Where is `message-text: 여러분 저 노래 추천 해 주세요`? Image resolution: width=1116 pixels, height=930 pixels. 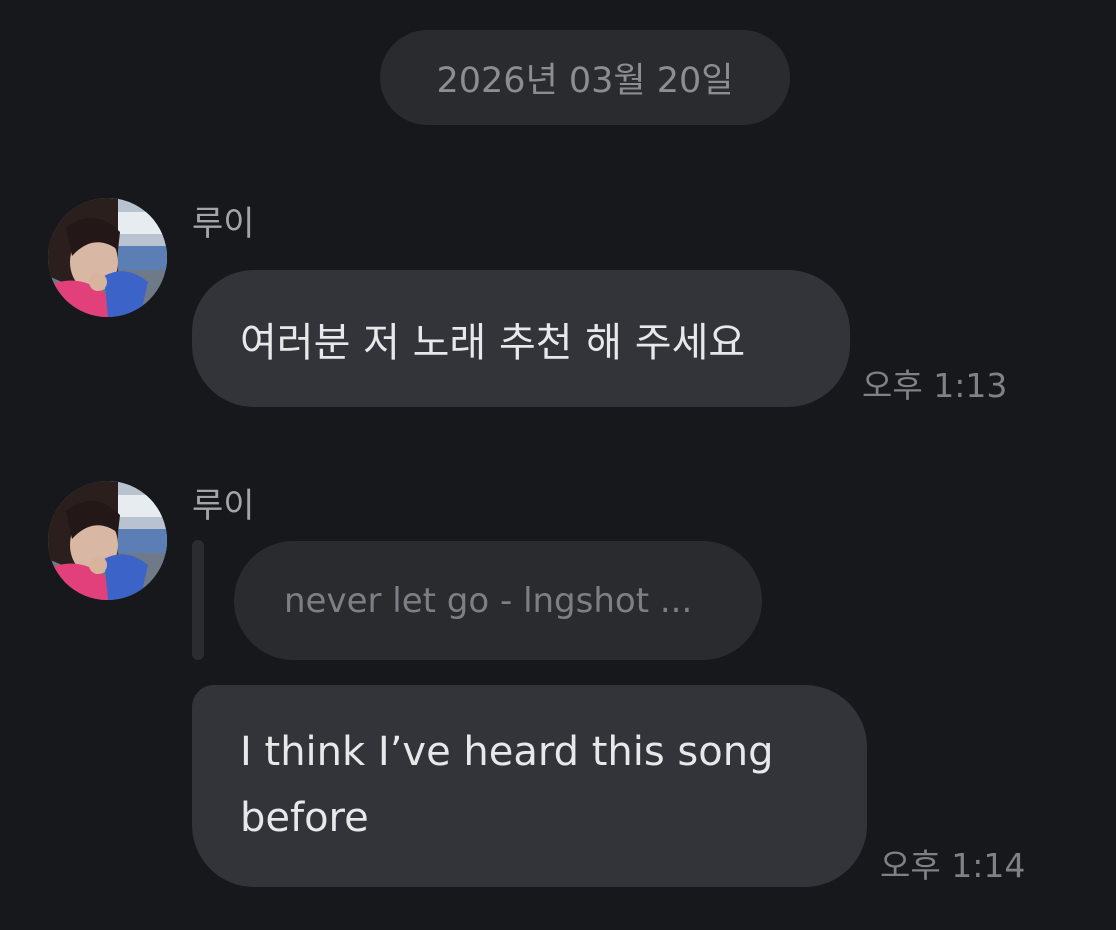
message-text: 여러분 저 노래 추천 해 주세요 is located at coordinates (493, 342).